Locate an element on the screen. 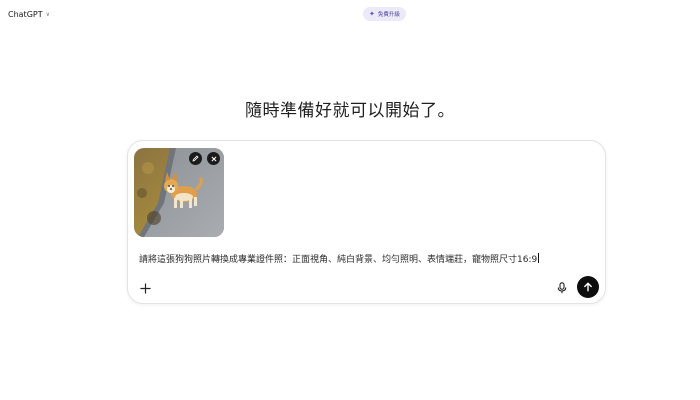 The height and width of the screenshot is (400, 700). chevron-down-icon: ∨ is located at coordinates (48, 14).